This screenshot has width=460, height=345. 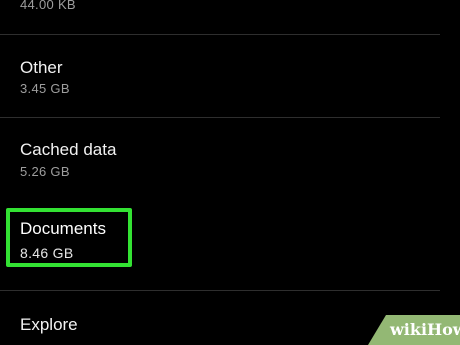 I want to click on storage-item-apps: 44.00 KB, so click(x=230, y=17).